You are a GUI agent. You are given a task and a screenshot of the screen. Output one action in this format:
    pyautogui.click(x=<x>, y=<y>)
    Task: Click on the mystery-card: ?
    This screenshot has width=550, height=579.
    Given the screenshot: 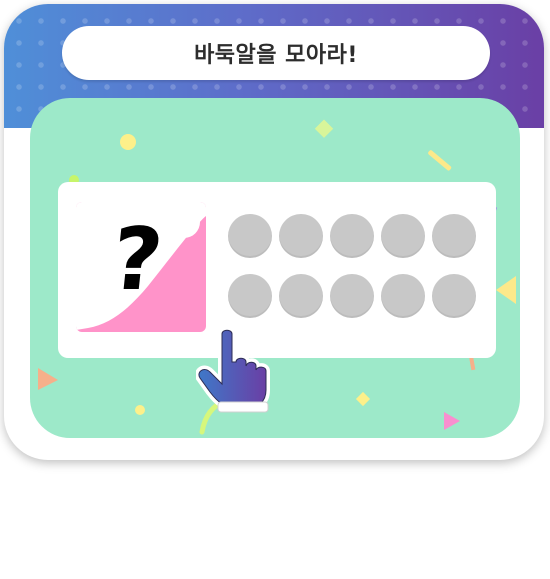 What is the action you would take?
    pyautogui.click(x=141, y=267)
    